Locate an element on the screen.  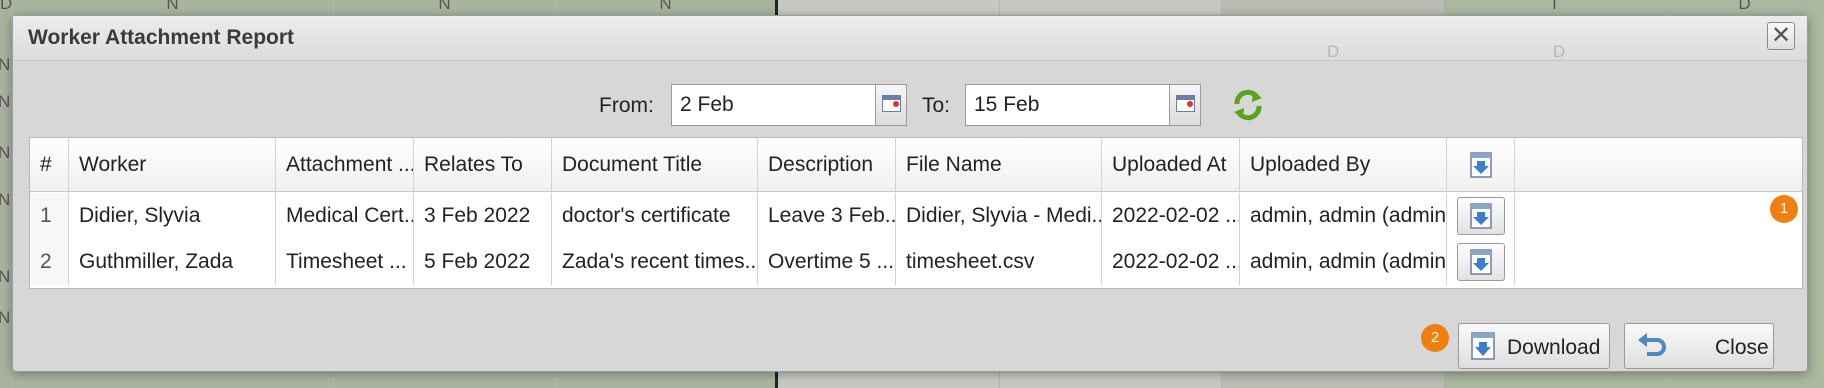
column-header-file-name: File Name is located at coordinates (999, 164).